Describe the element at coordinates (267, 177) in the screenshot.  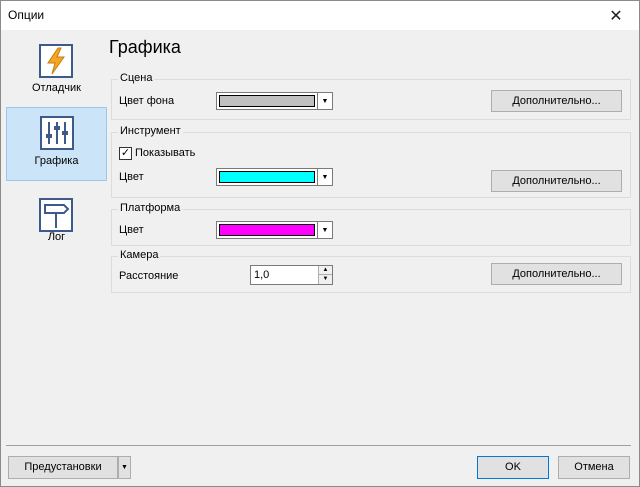
I see `tool-color-swatch` at that location.